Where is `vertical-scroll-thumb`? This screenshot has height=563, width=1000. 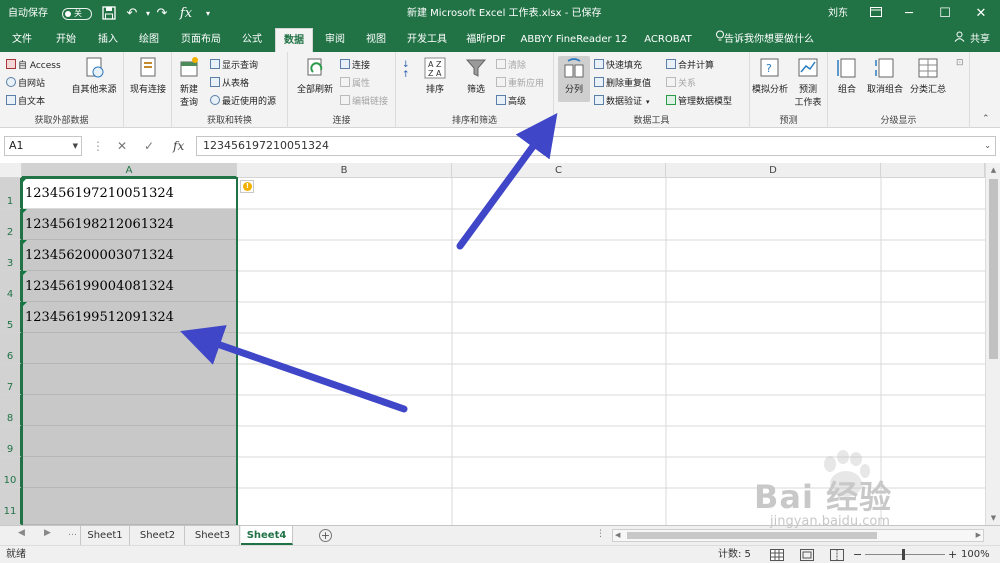
vertical-scroll-thumb is located at coordinates (993, 269).